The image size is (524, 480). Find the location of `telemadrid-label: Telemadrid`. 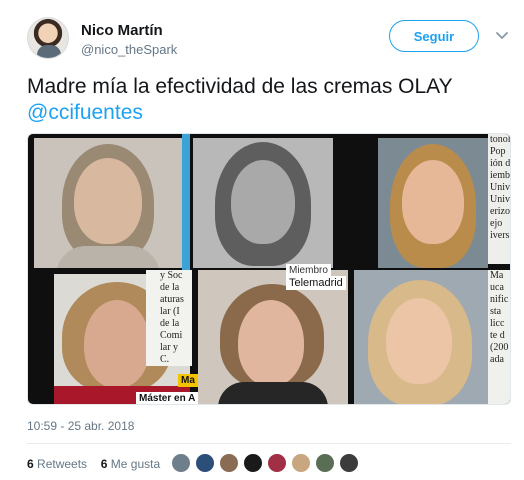

telemadrid-label: Telemadrid is located at coordinates (316, 283).